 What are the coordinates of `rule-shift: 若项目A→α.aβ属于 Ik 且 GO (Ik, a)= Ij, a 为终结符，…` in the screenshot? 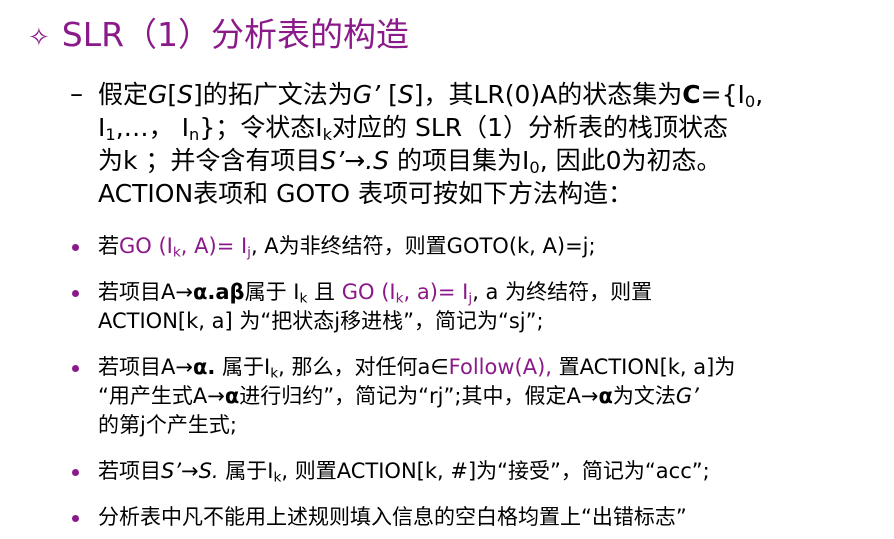 It's located at (479, 307).